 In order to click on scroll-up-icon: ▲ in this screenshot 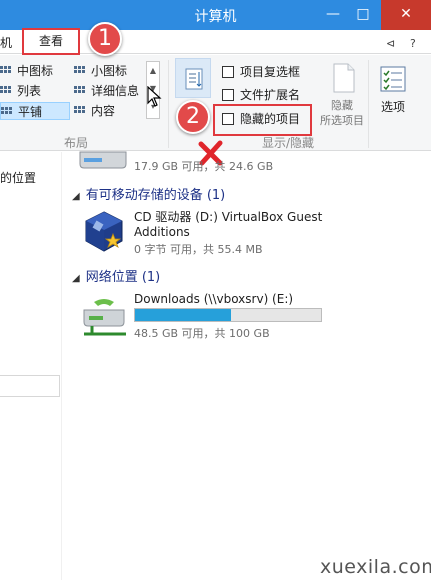, I will do `click(153, 71)`.